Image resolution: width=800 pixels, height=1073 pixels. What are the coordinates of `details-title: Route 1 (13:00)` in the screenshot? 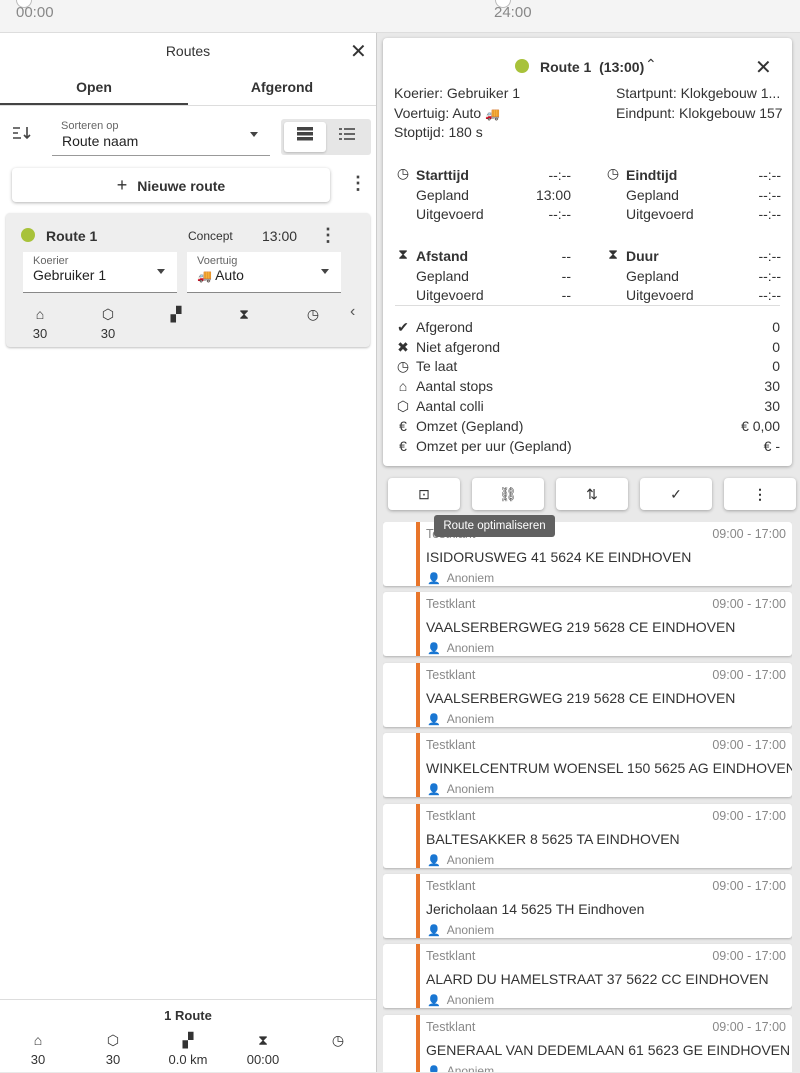 It's located at (592, 67).